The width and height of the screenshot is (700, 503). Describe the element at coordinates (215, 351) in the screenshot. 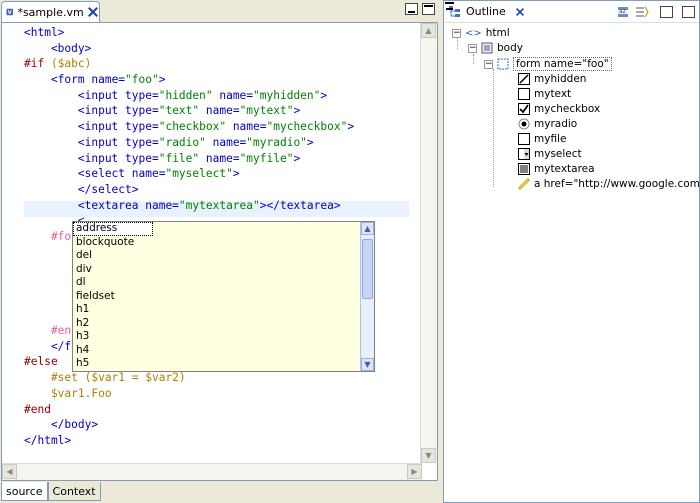

I see `completion-item: h4` at that location.